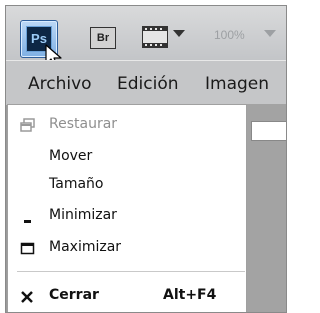 The height and width of the screenshot is (313, 320). What do you see at coordinates (131, 271) in the screenshot?
I see `menu-separator` at bounding box center [131, 271].